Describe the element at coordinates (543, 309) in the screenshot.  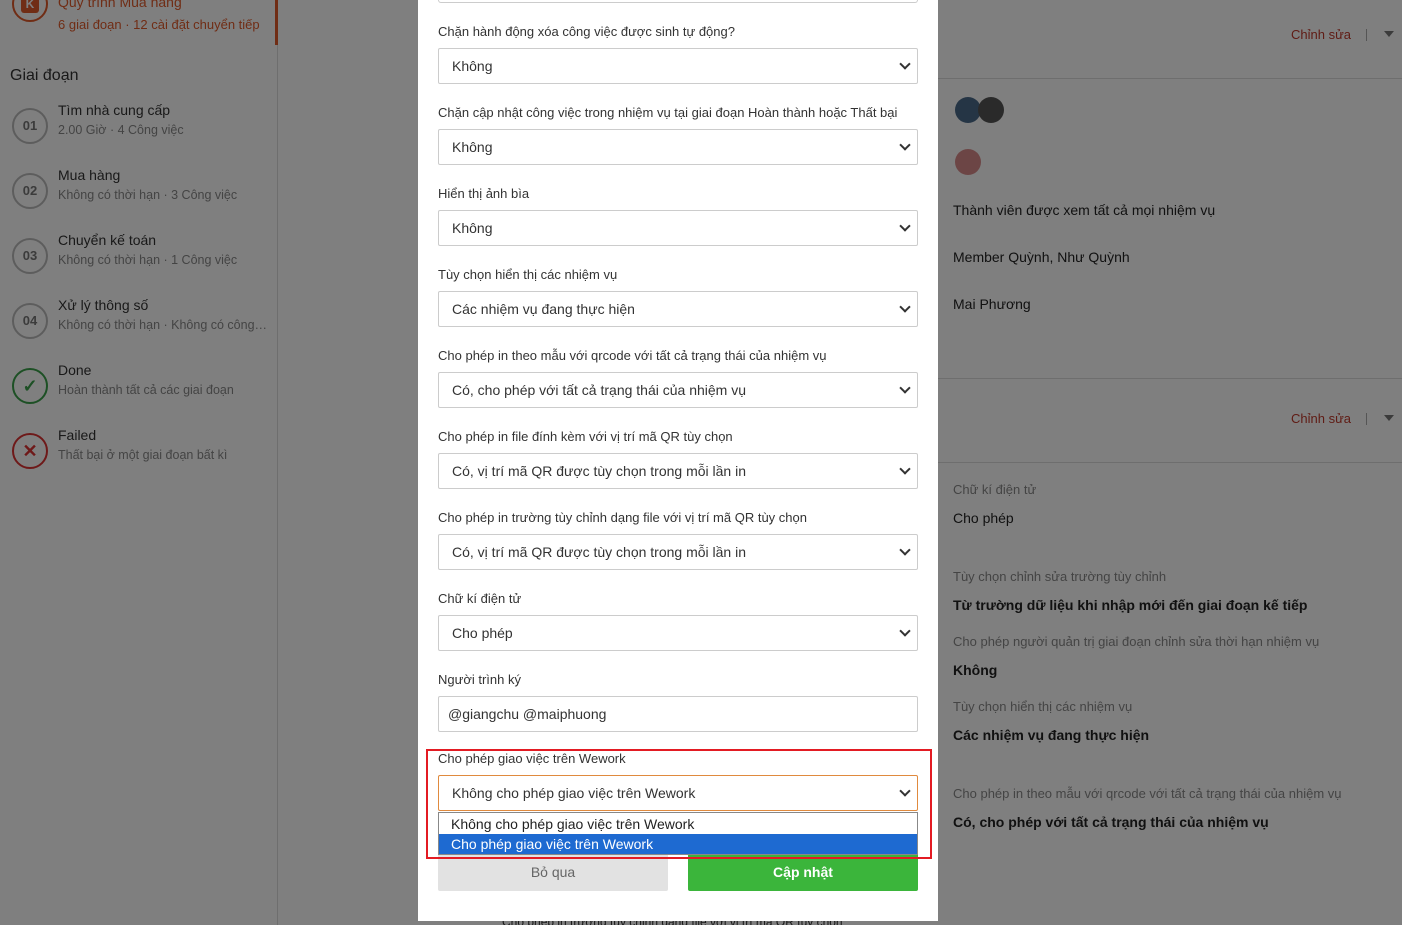
I see `select-value: Các nhiệm vụ đang thực hiện` at that location.